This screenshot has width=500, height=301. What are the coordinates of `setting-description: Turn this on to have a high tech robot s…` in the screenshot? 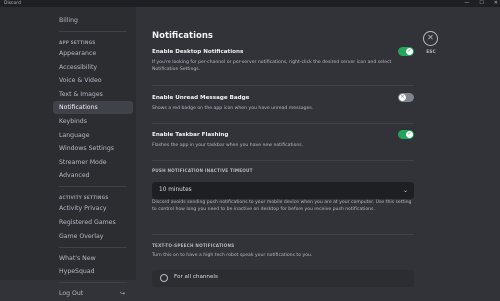 It's located at (232, 255).